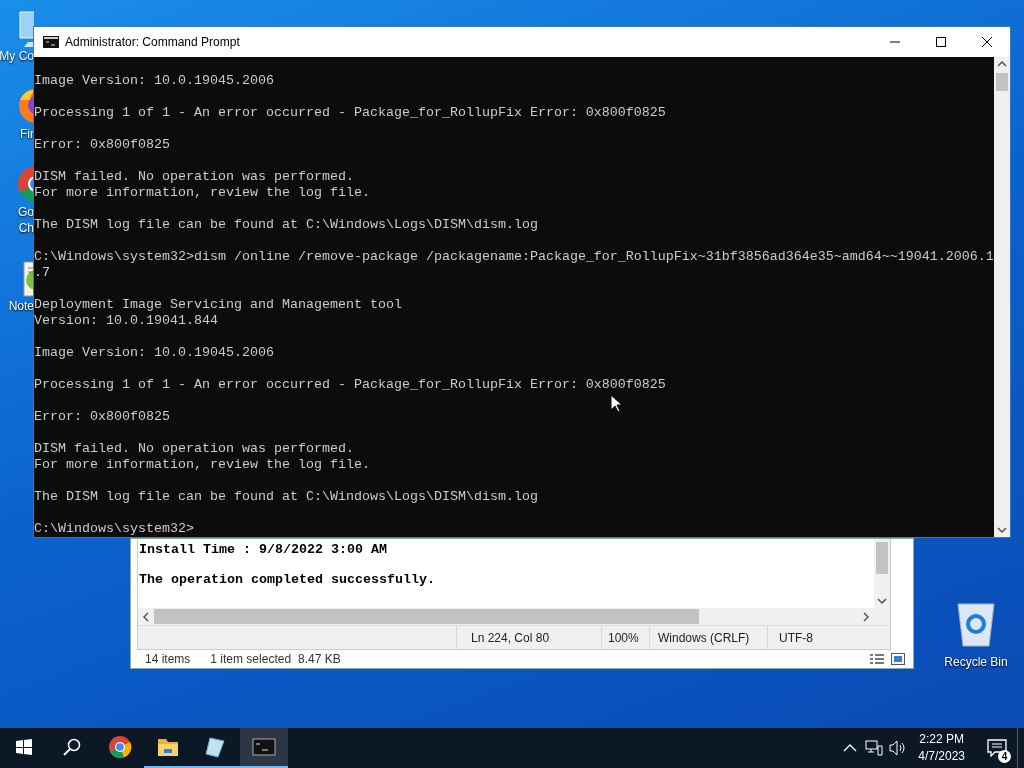 This screenshot has width=1024, height=768. What do you see at coordinates (218, 305) in the screenshot?
I see `console-line: Deployment Image Servicing and Management tool` at bounding box center [218, 305].